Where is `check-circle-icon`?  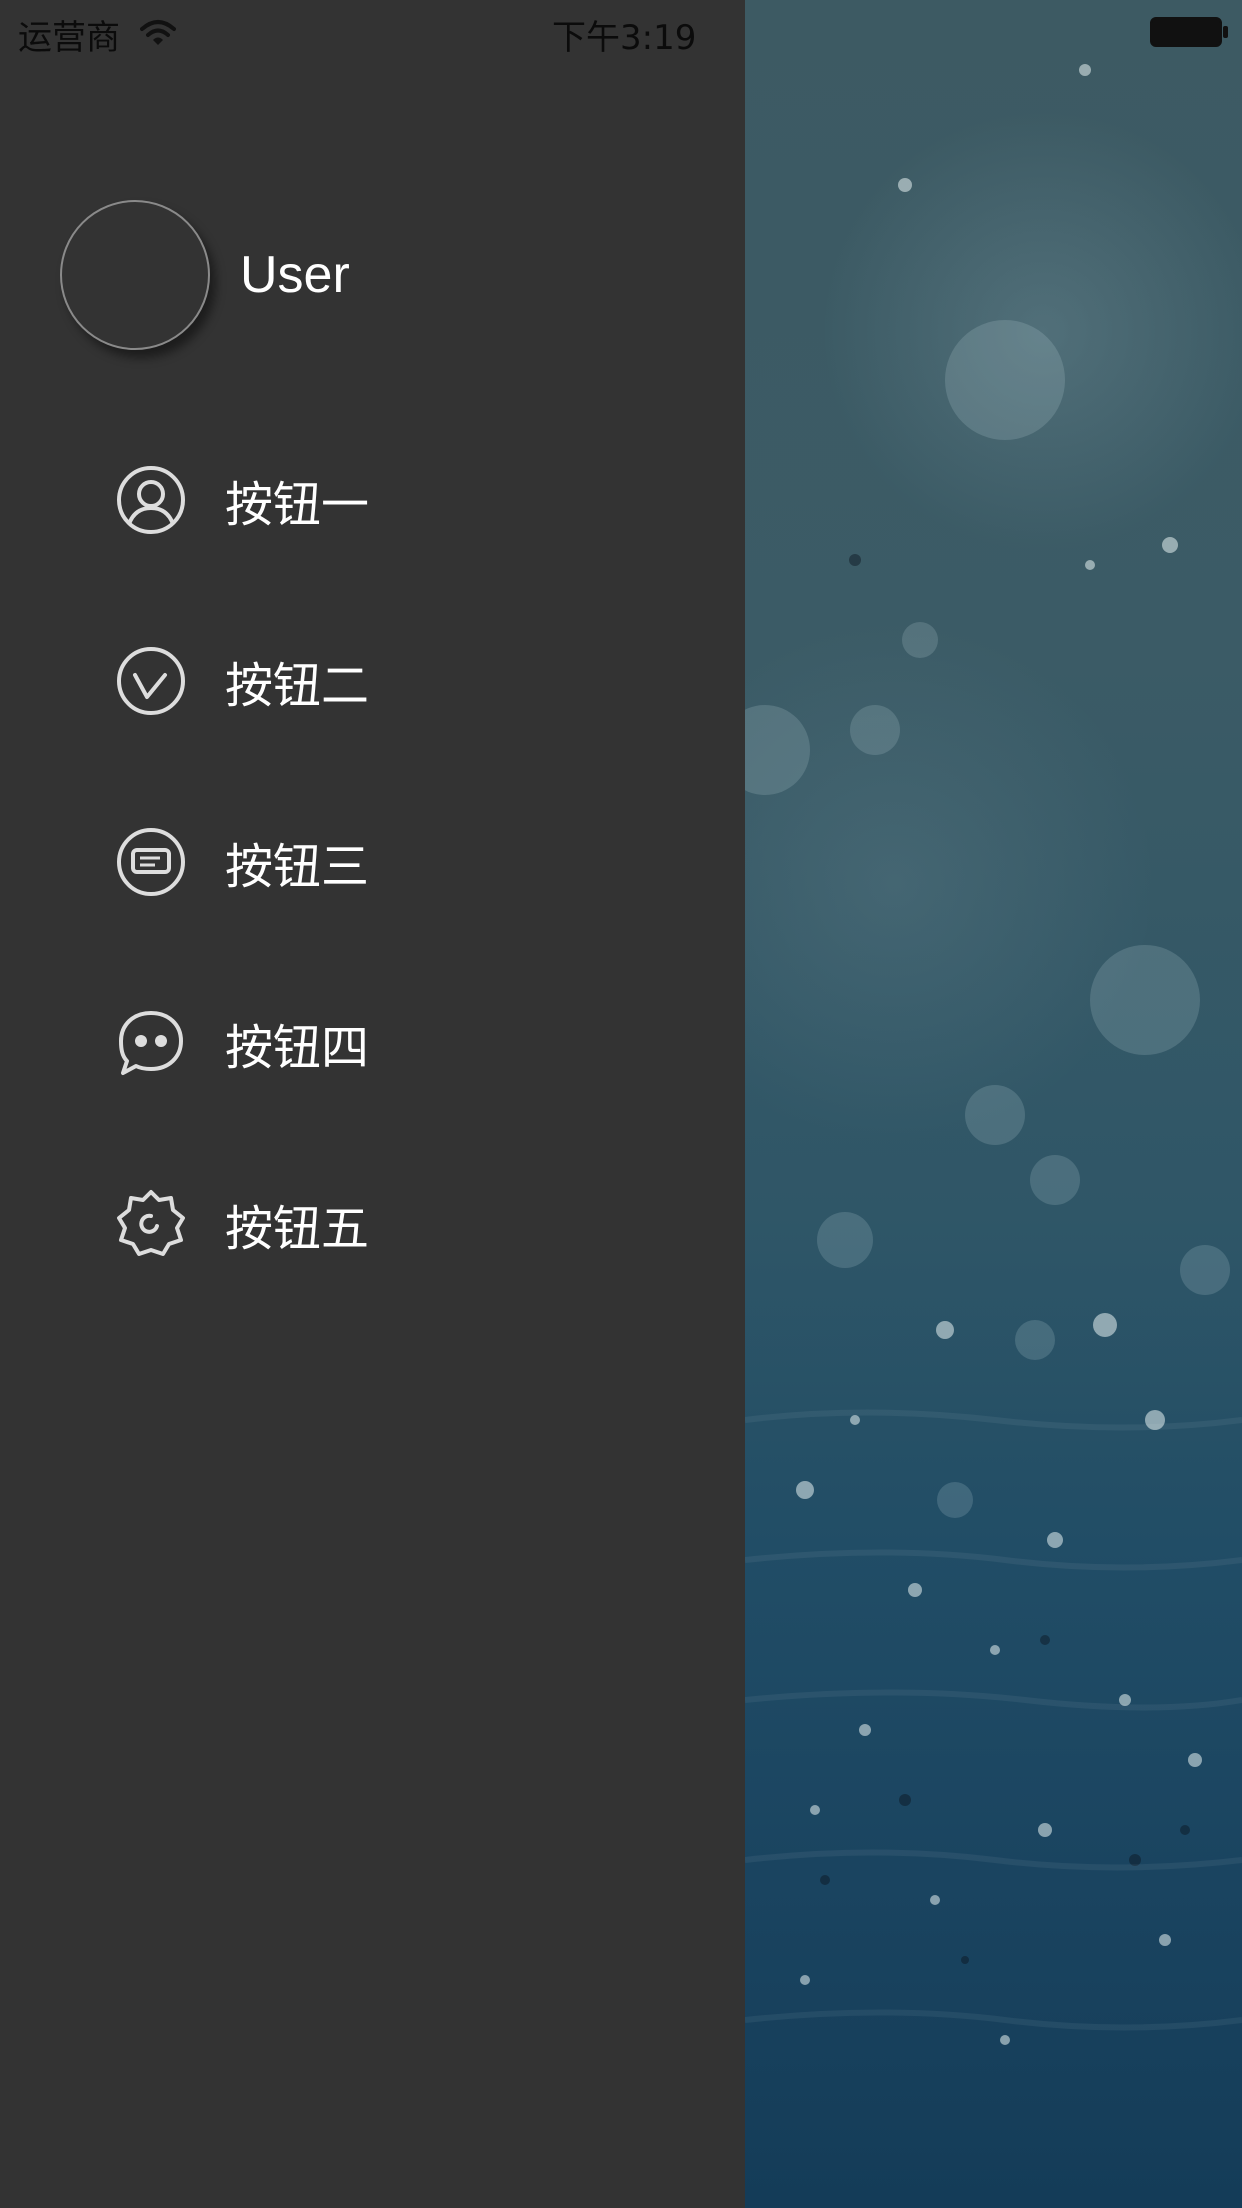
check-circle-icon is located at coordinates (151, 681).